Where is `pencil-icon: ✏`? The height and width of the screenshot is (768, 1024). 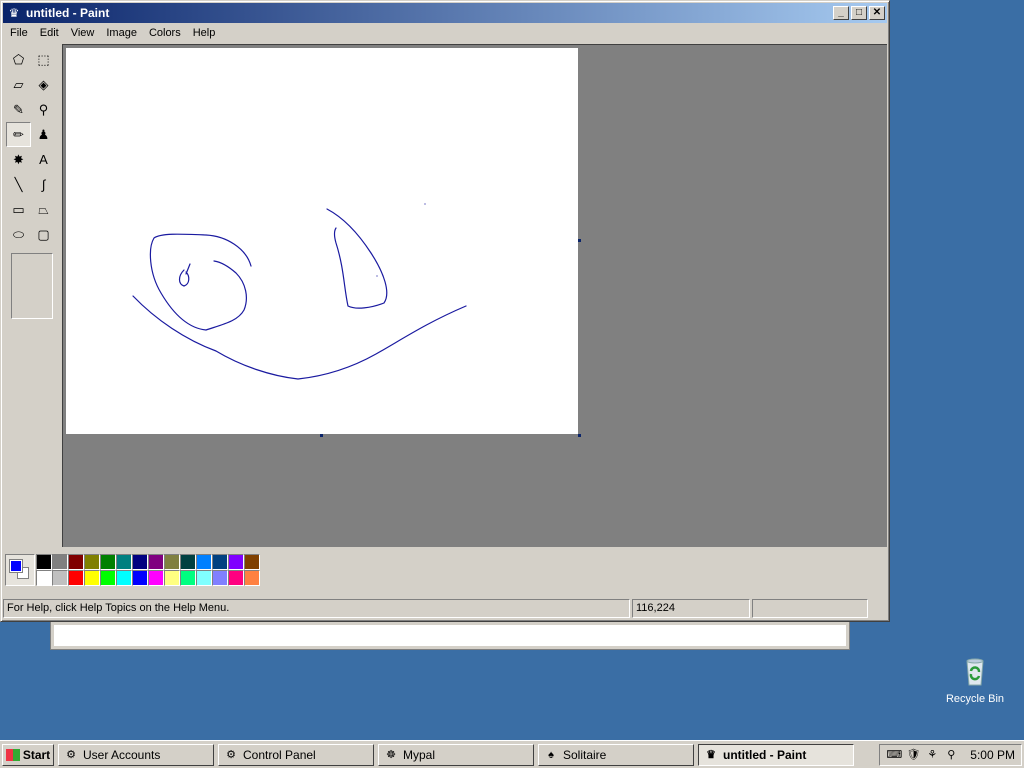
pencil-icon: ✏ is located at coordinates (18, 134).